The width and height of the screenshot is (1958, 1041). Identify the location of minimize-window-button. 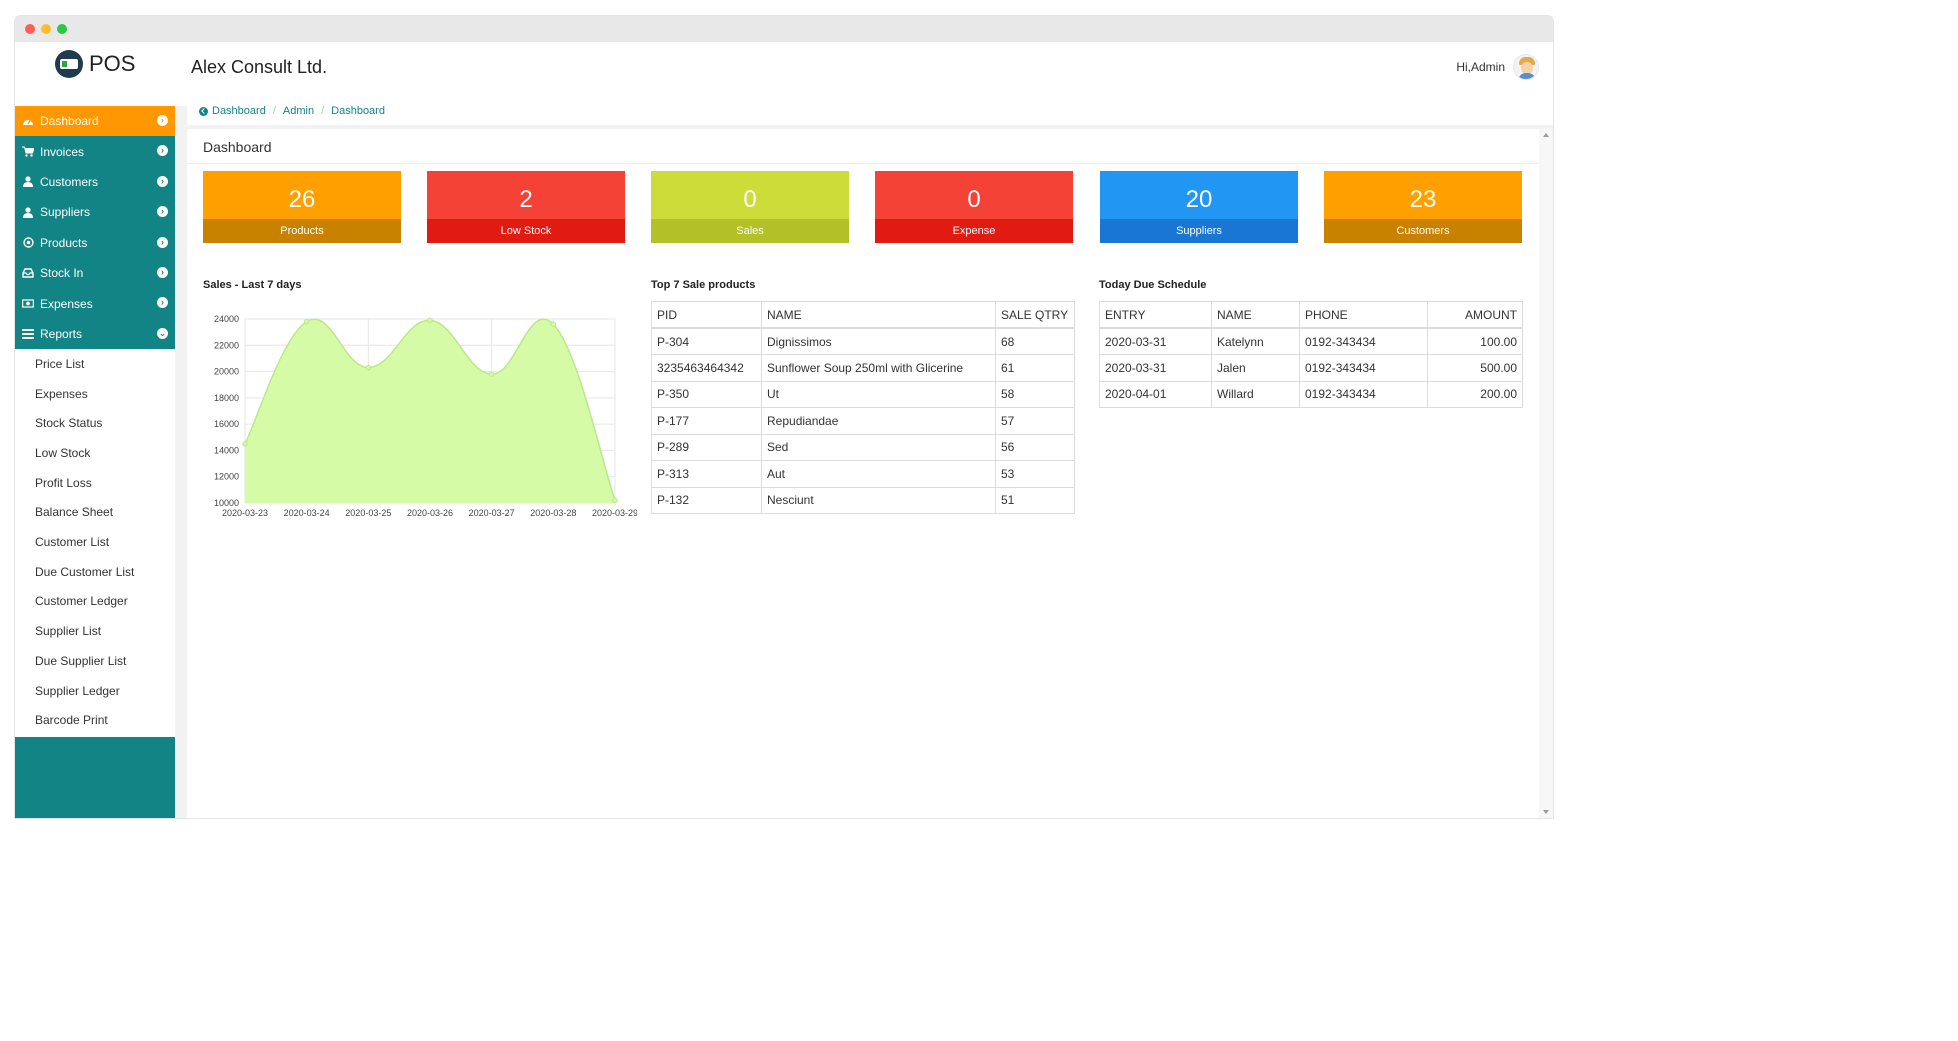
(46, 29).